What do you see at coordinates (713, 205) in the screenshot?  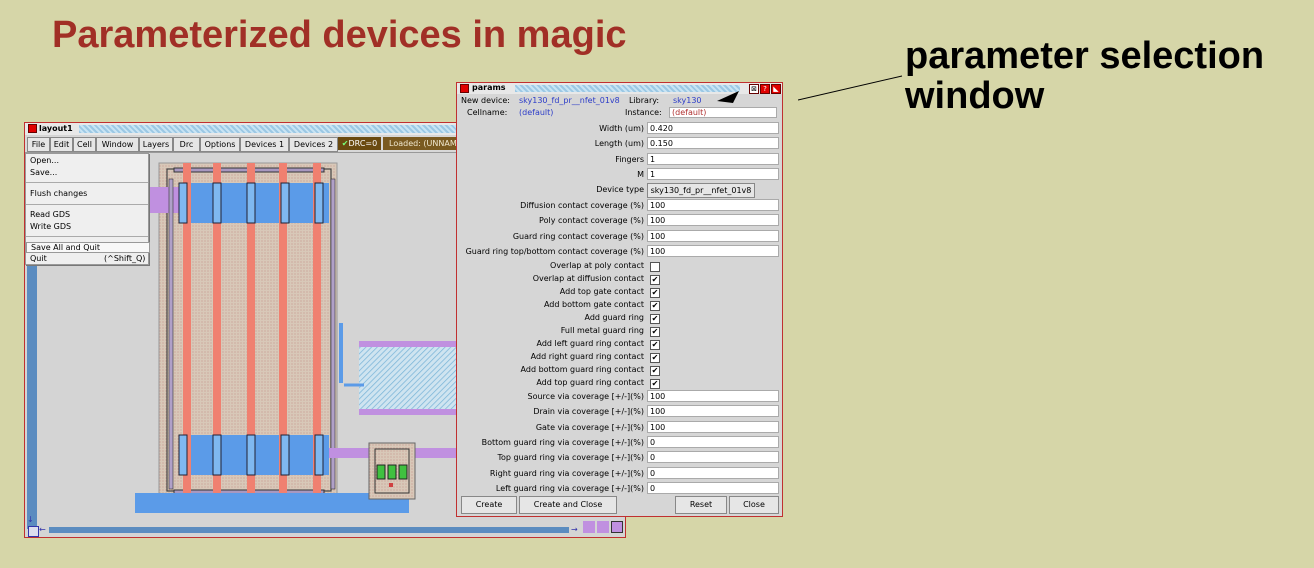 I see `diffusion-coverage-input: 100` at bounding box center [713, 205].